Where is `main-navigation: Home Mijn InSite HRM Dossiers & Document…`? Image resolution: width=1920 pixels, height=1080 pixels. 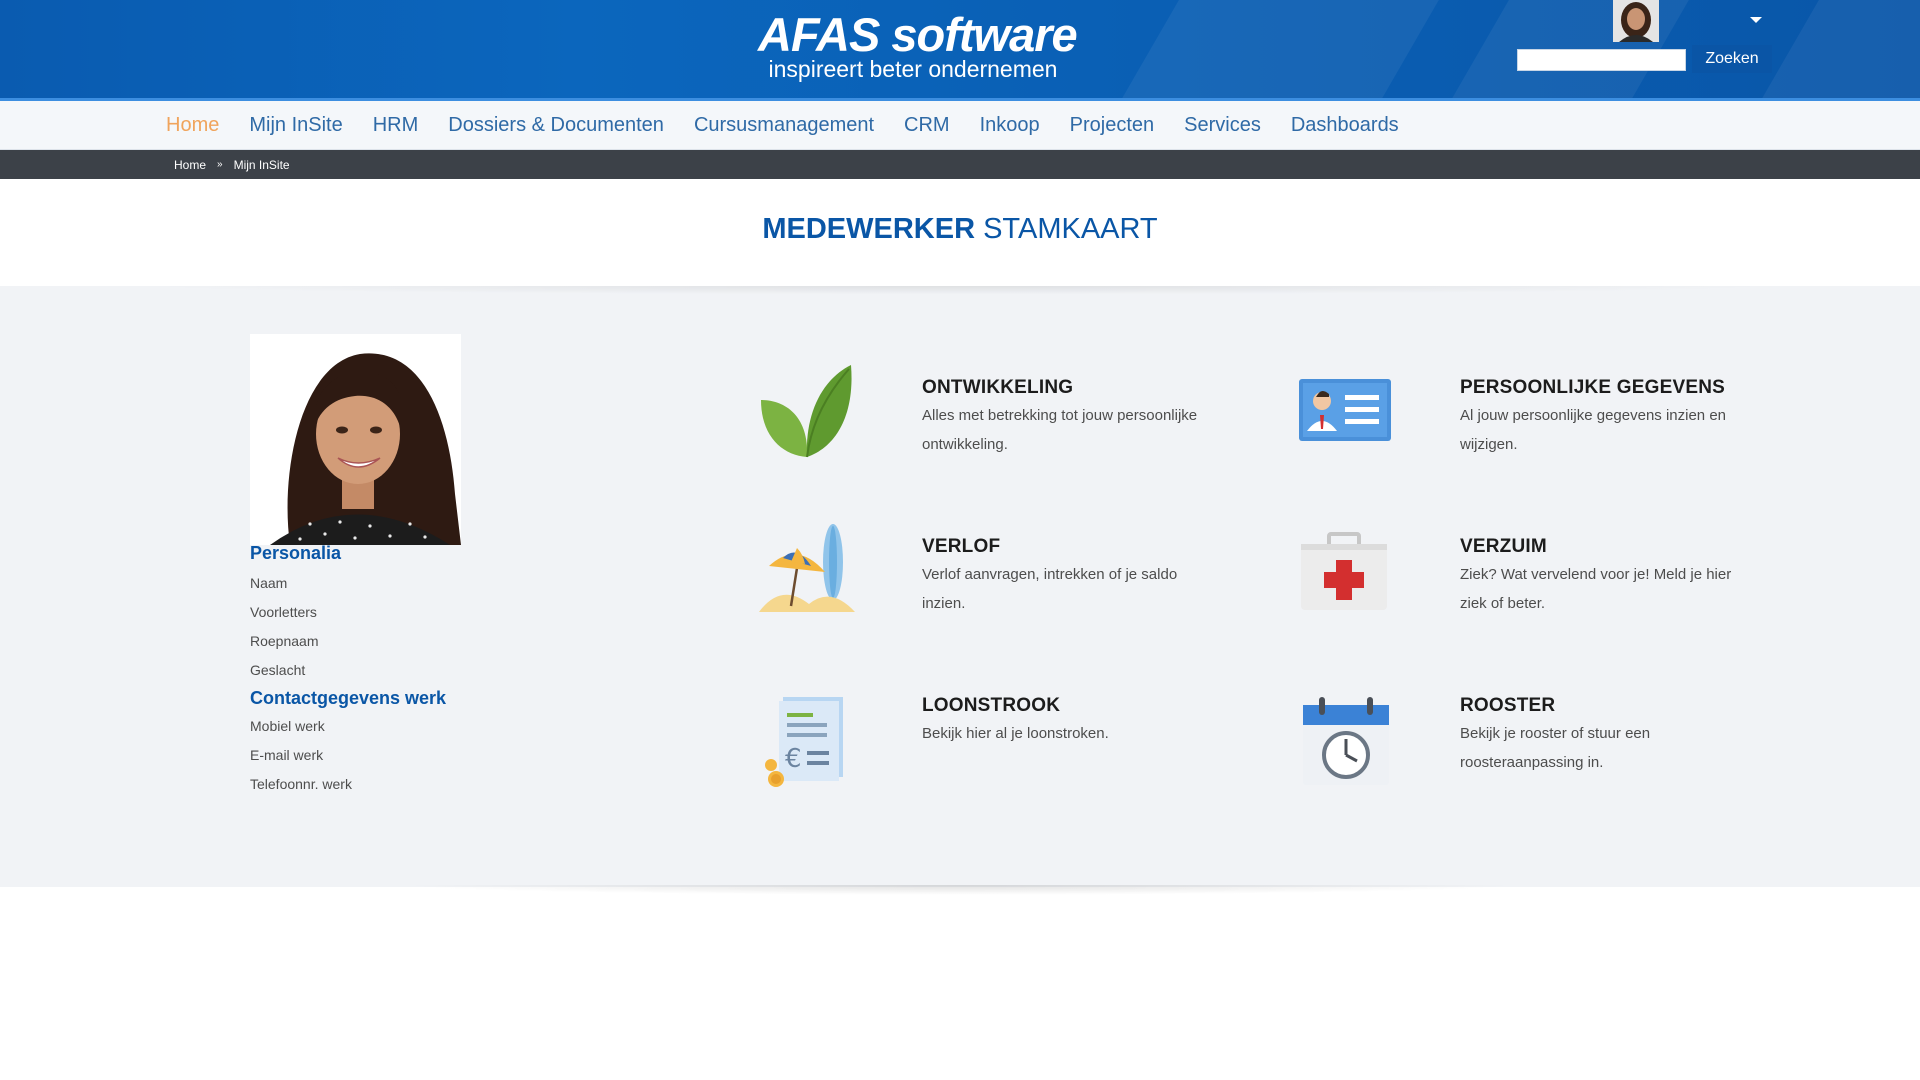
main-navigation: Home Mijn InSite HRM Dossiers & Document… is located at coordinates (960, 125).